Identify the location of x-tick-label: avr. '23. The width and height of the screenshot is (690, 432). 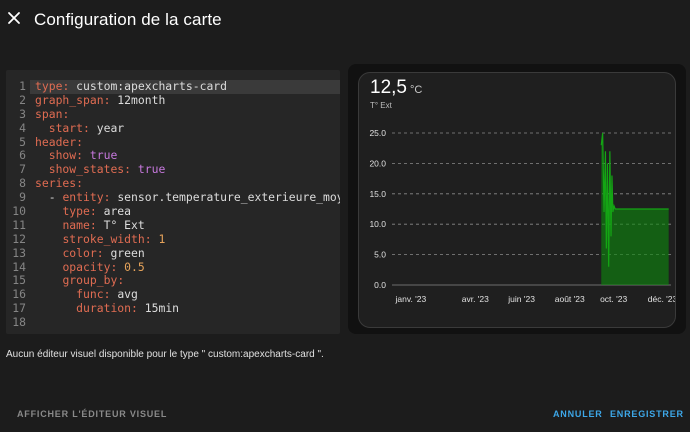
(475, 299).